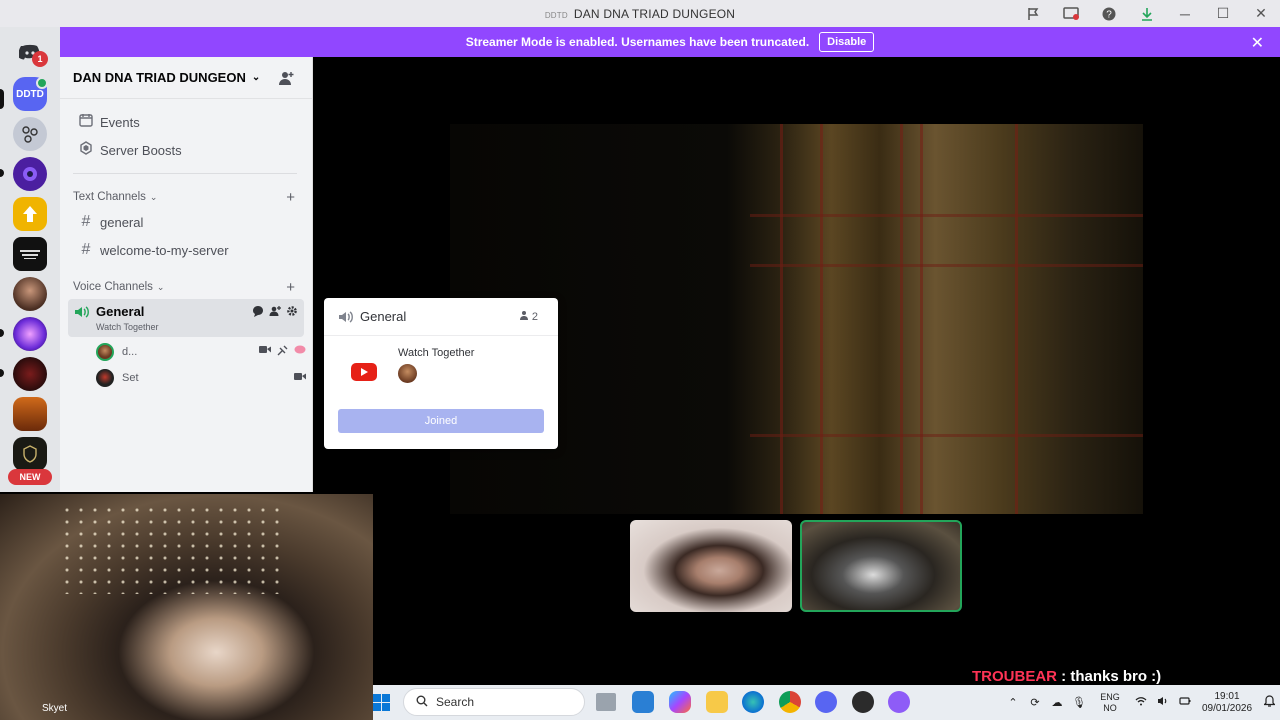  I want to click on voice-member-2: Set, so click(201, 378).